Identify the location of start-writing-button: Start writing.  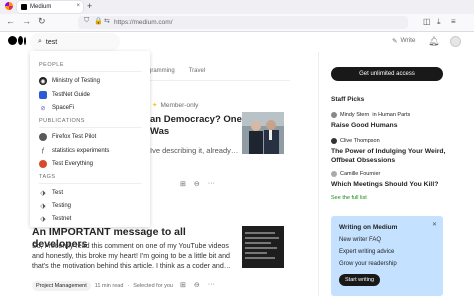
(360, 280).